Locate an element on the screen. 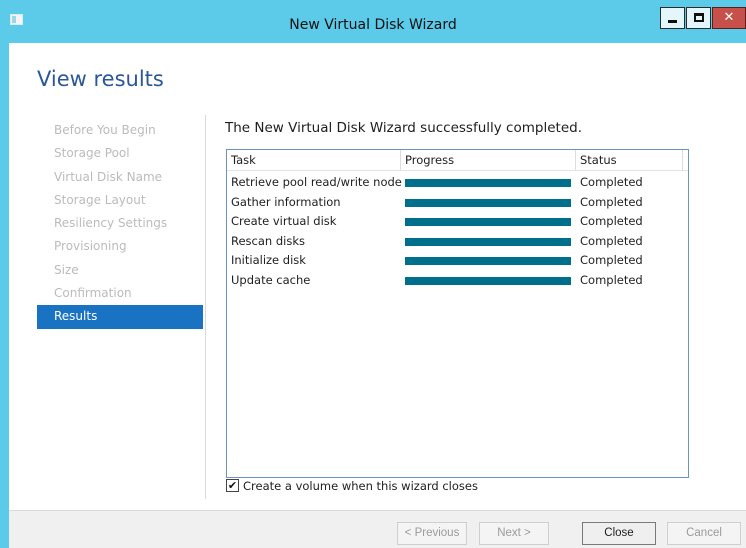  task-cell: Gather information is located at coordinates (286, 201).